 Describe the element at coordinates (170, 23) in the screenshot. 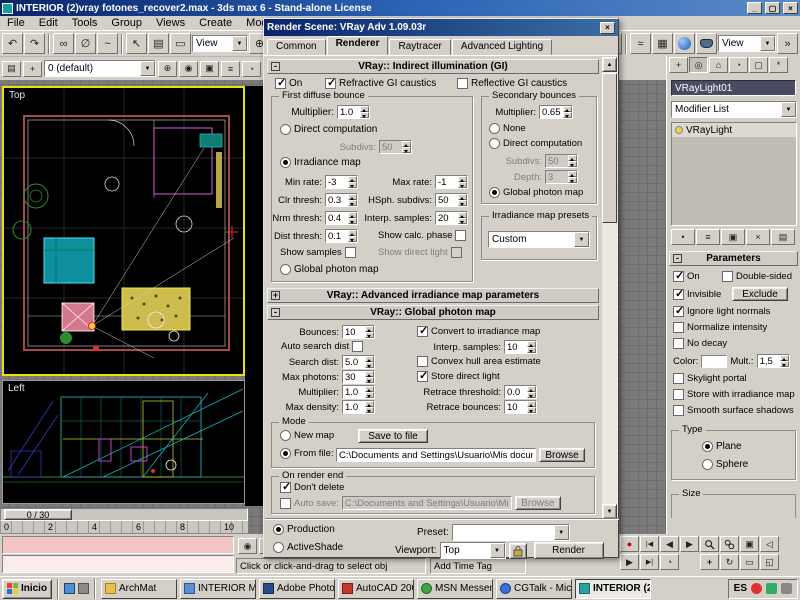

I see `menu-views: Views` at that location.